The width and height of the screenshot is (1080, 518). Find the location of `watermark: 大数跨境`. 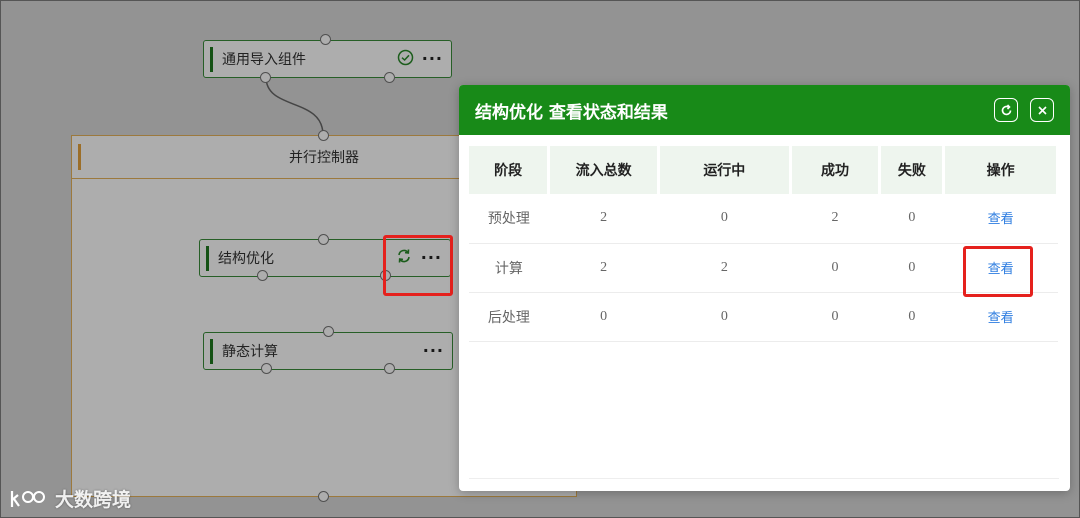

watermark: 大数跨境 is located at coordinates (70, 498).